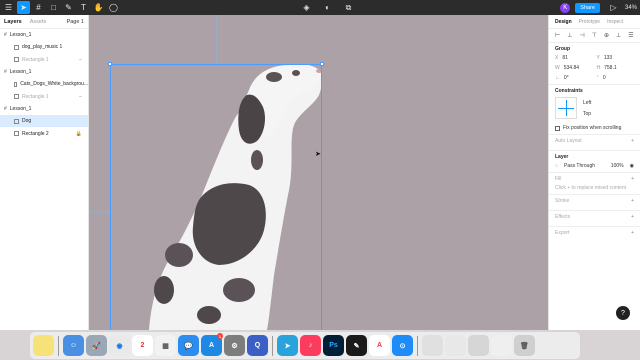  What do you see at coordinates (23, 7) in the screenshot?
I see `move-tool-icon: ➤` at bounding box center [23, 7].